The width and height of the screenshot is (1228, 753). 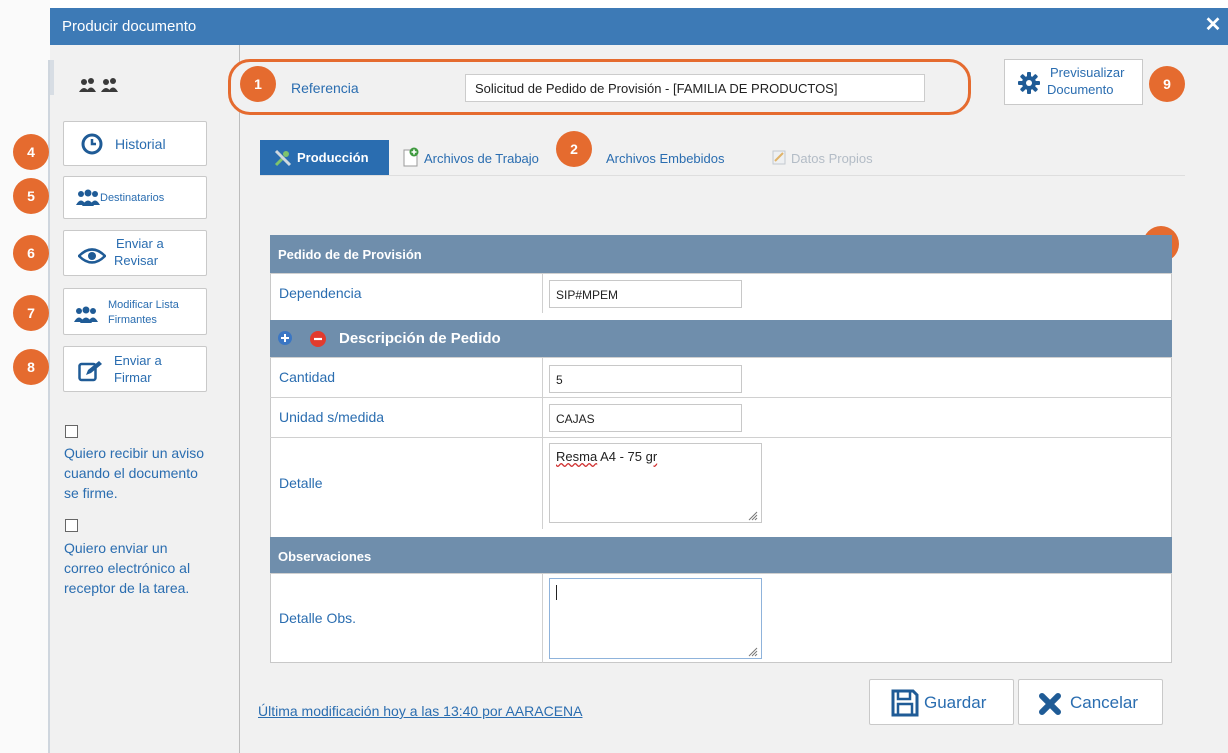 What do you see at coordinates (133, 377) in the screenshot?
I see `send-sign-label-2: Firmar` at bounding box center [133, 377].